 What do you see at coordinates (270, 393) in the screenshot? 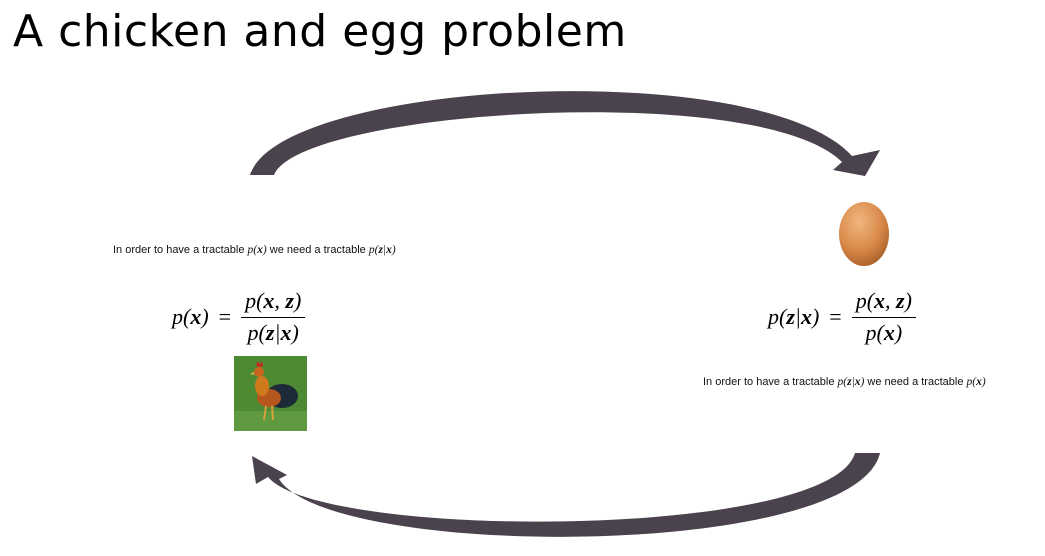
I see `rooster-image` at bounding box center [270, 393].